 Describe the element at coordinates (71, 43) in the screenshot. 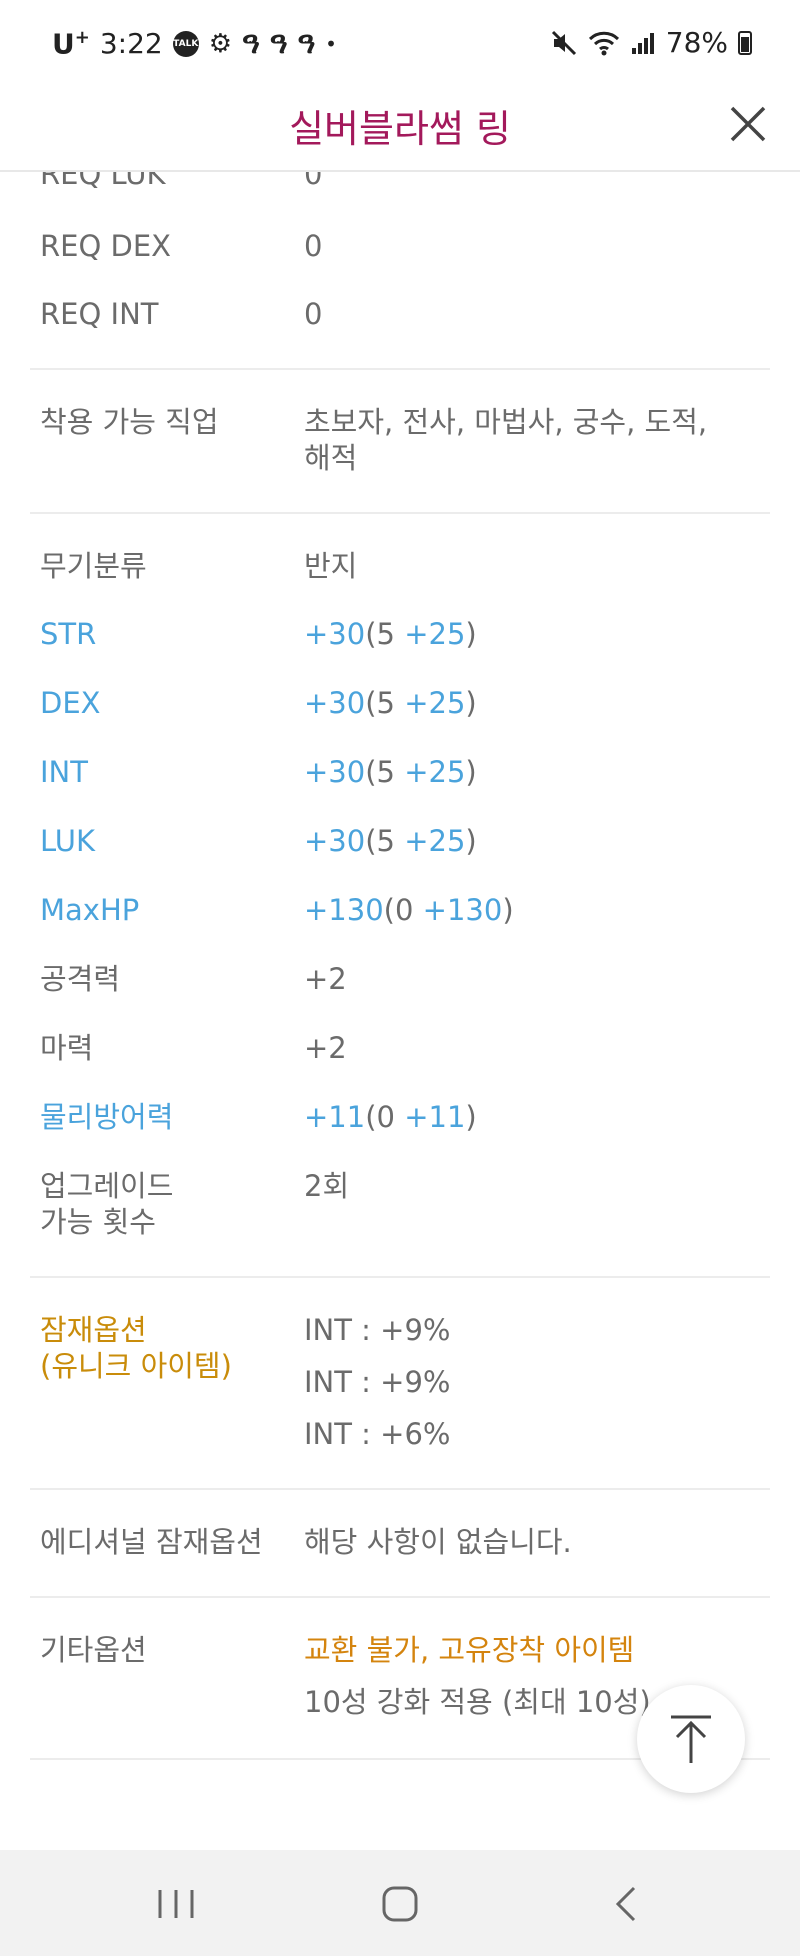

I see `carrier-label: U+` at that location.